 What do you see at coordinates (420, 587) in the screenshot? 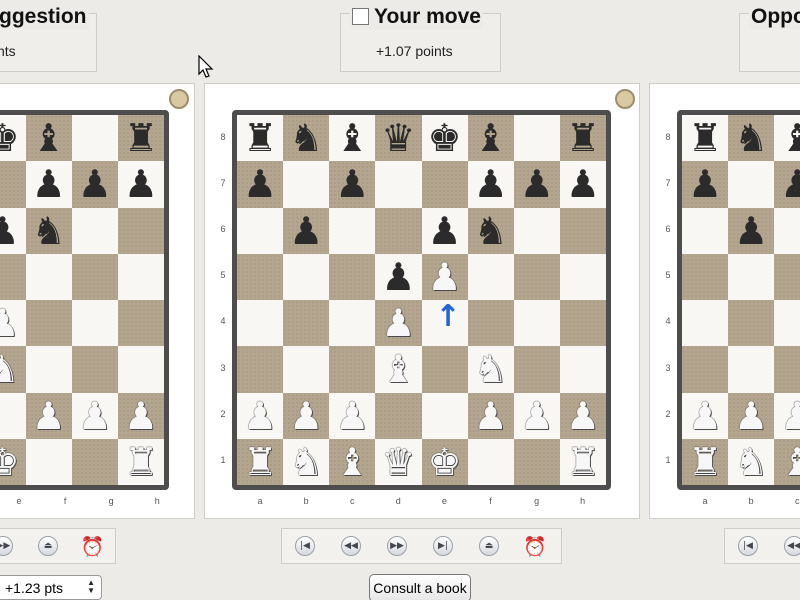
I see `consult-book-button: Consult a book` at bounding box center [420, 587].